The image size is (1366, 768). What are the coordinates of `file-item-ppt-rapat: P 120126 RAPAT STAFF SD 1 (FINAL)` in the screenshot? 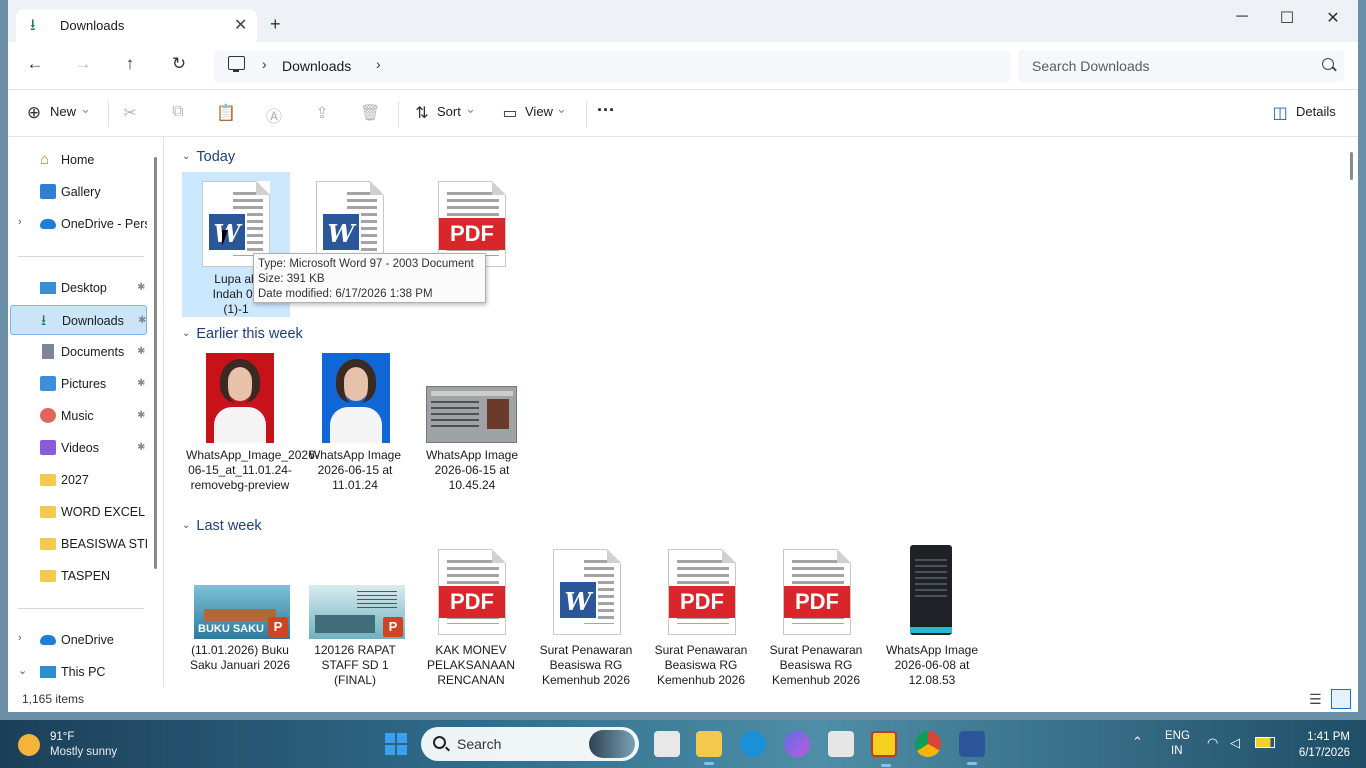 It's located at (355, 614).